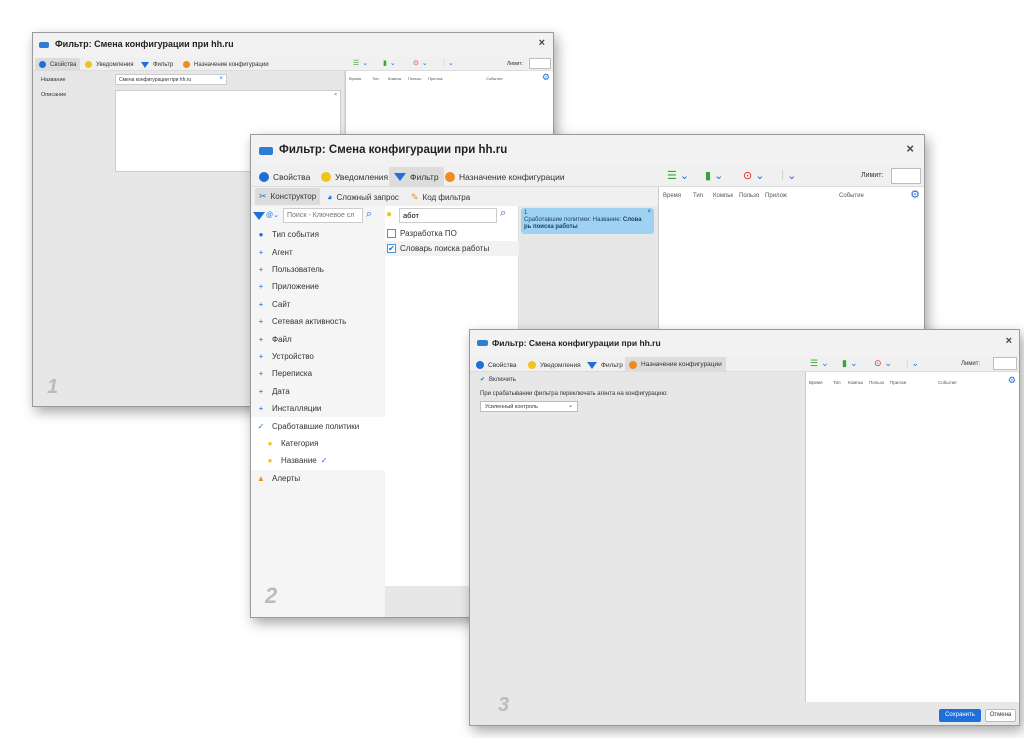 This screenshot has width=1024, height=738. What do you see at coordinates (452, 248) in the screenshot?
I see `value-item: ✔ Словарь поиска работы` at bounding box center [452, 248].